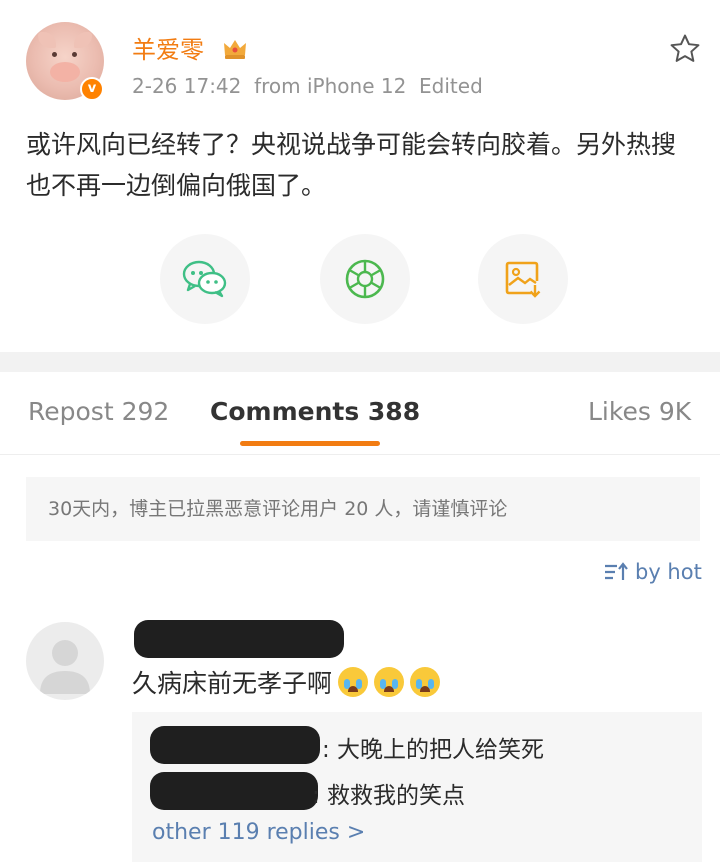 The height and width of the screenshot is (862, 720). I want to click on verified-badge-icon: v, so click(92, 89).